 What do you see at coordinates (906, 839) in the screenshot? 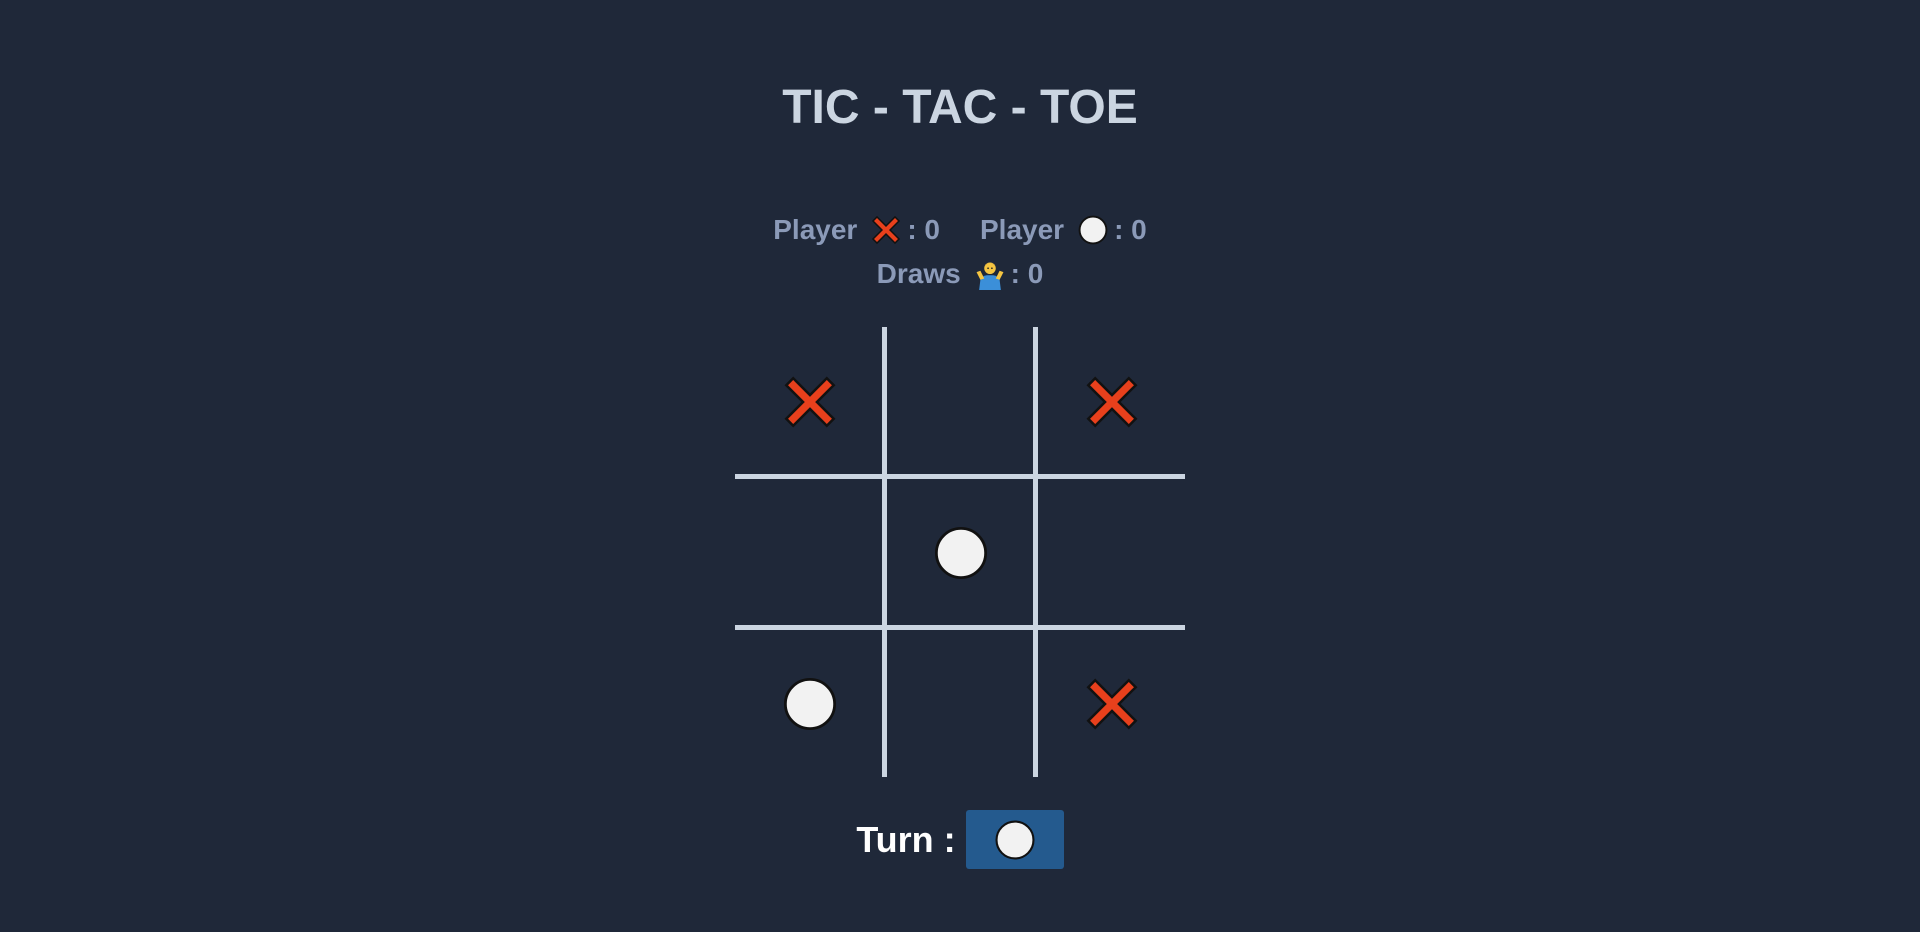
I see `turn-label: Turn :` at bounding box center [906, 839].